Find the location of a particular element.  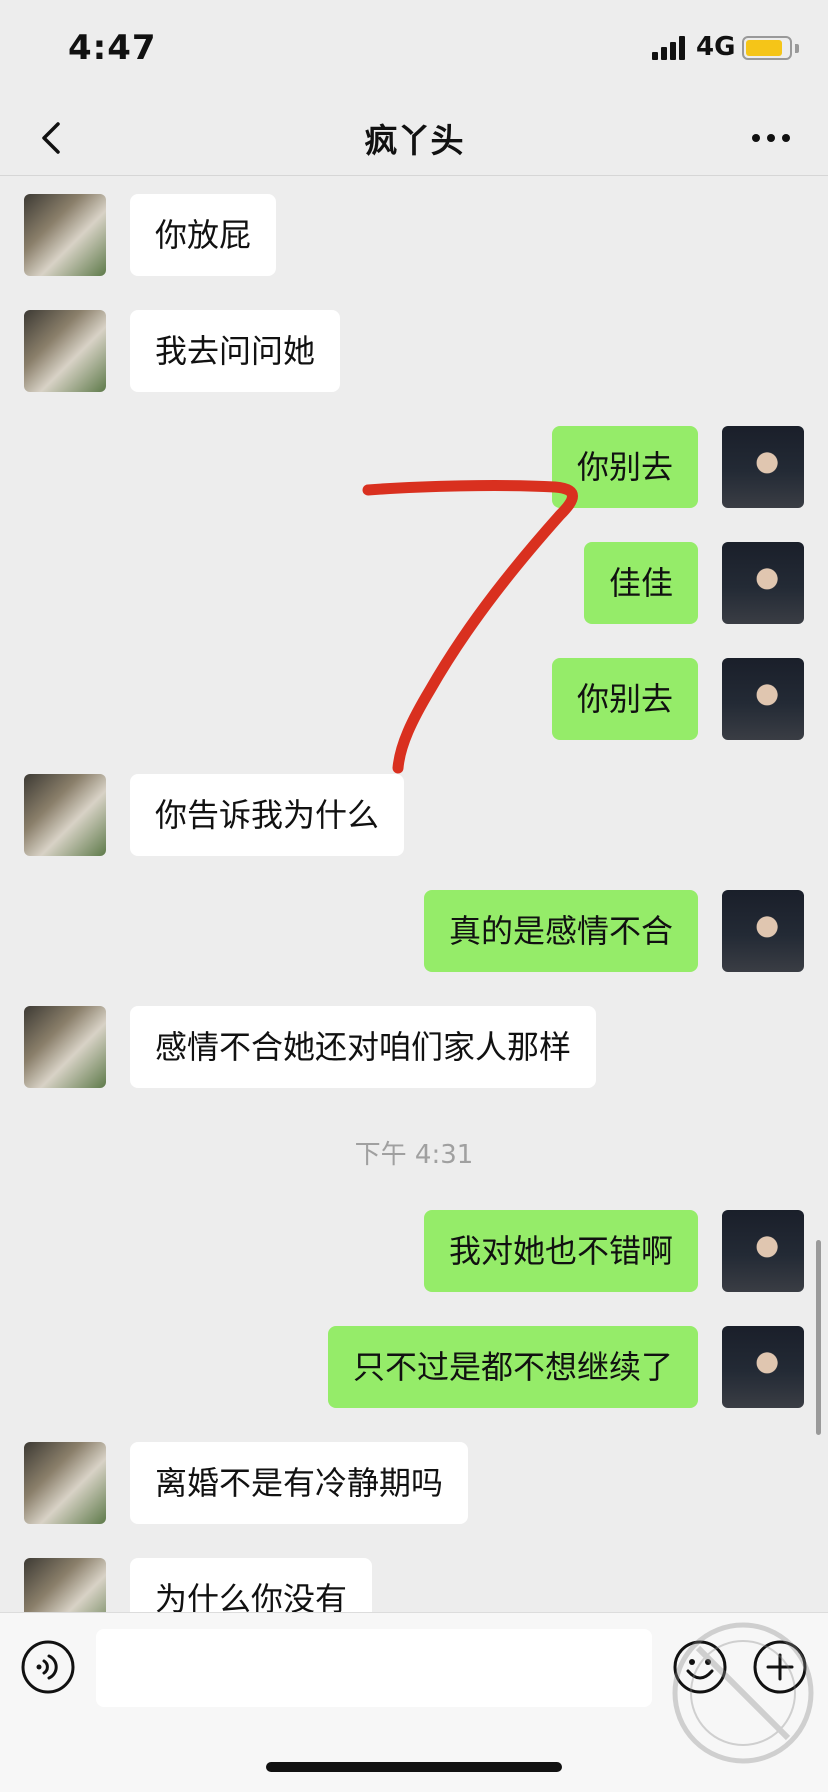

sent-message: 佳佳 is located at coordinates (640, 583).